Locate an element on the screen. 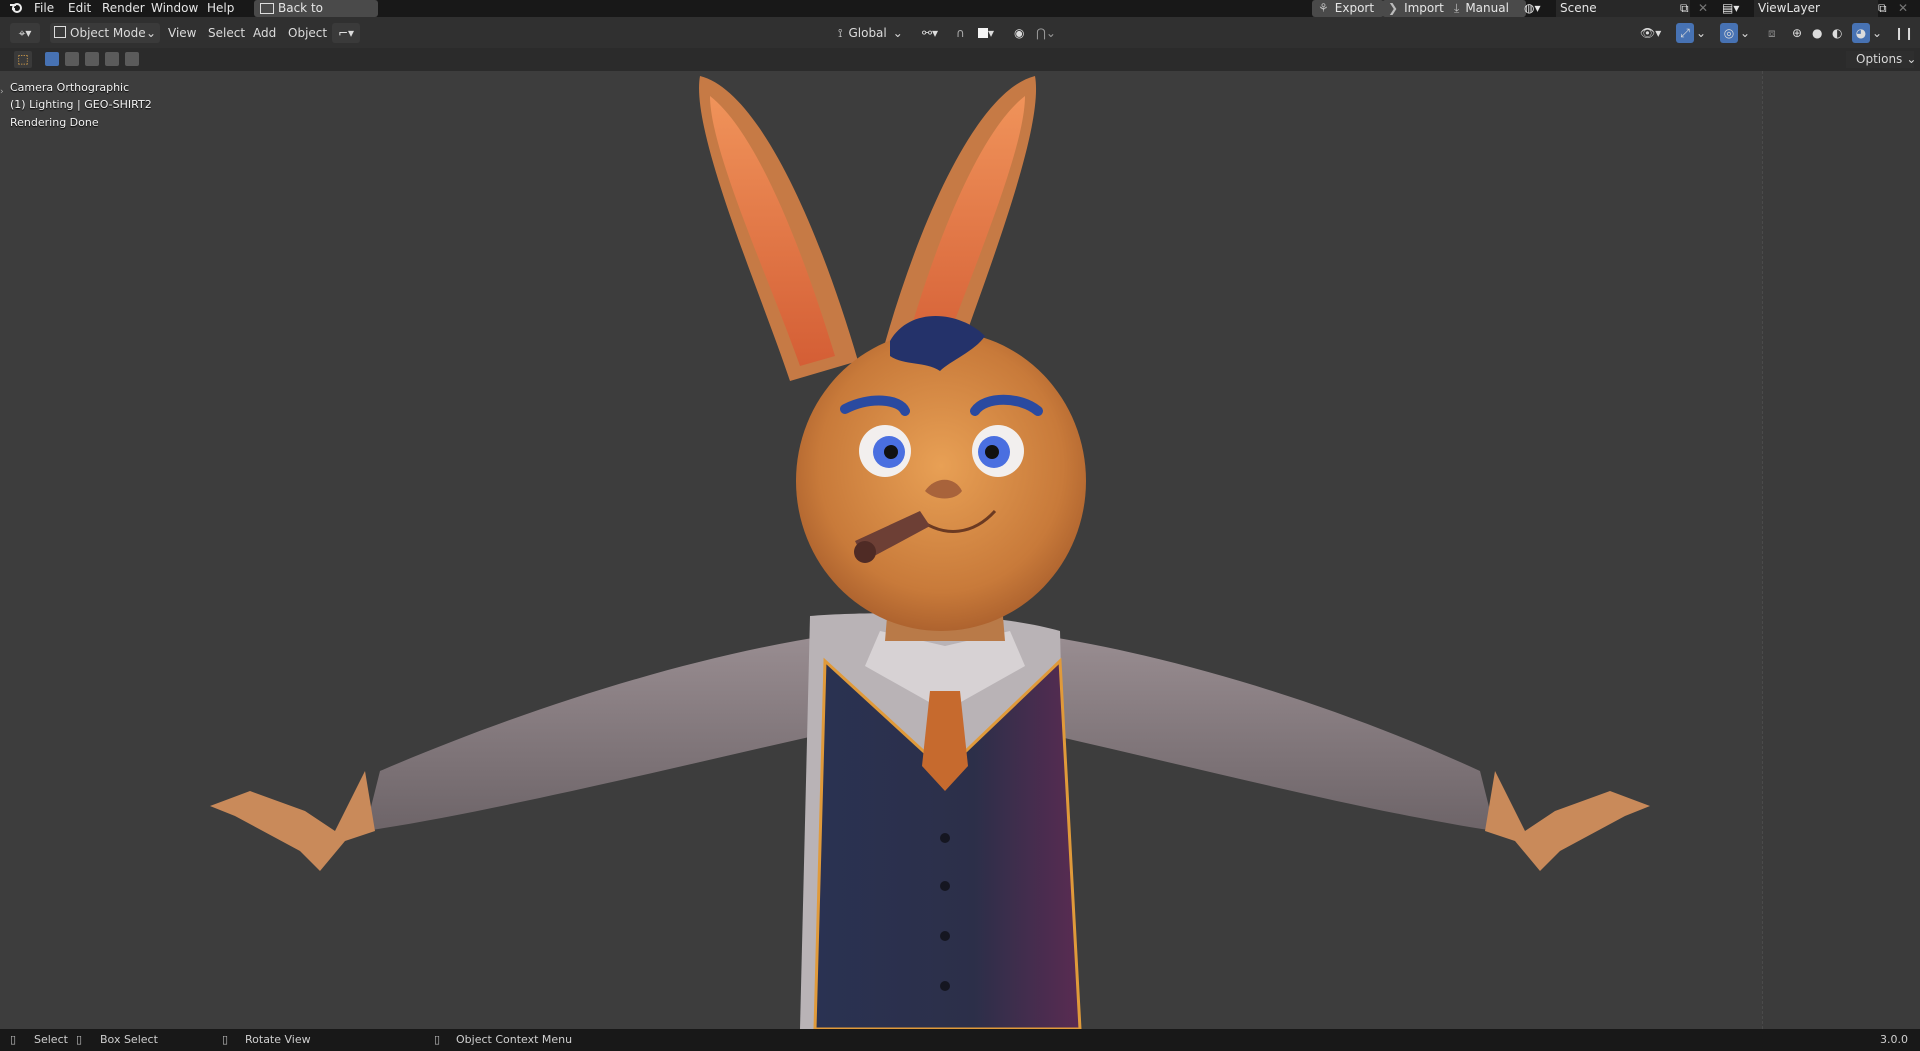 The height and width of the screenshot is (1051, 1920). menu-help: Help is located at coordinates (220, 8).